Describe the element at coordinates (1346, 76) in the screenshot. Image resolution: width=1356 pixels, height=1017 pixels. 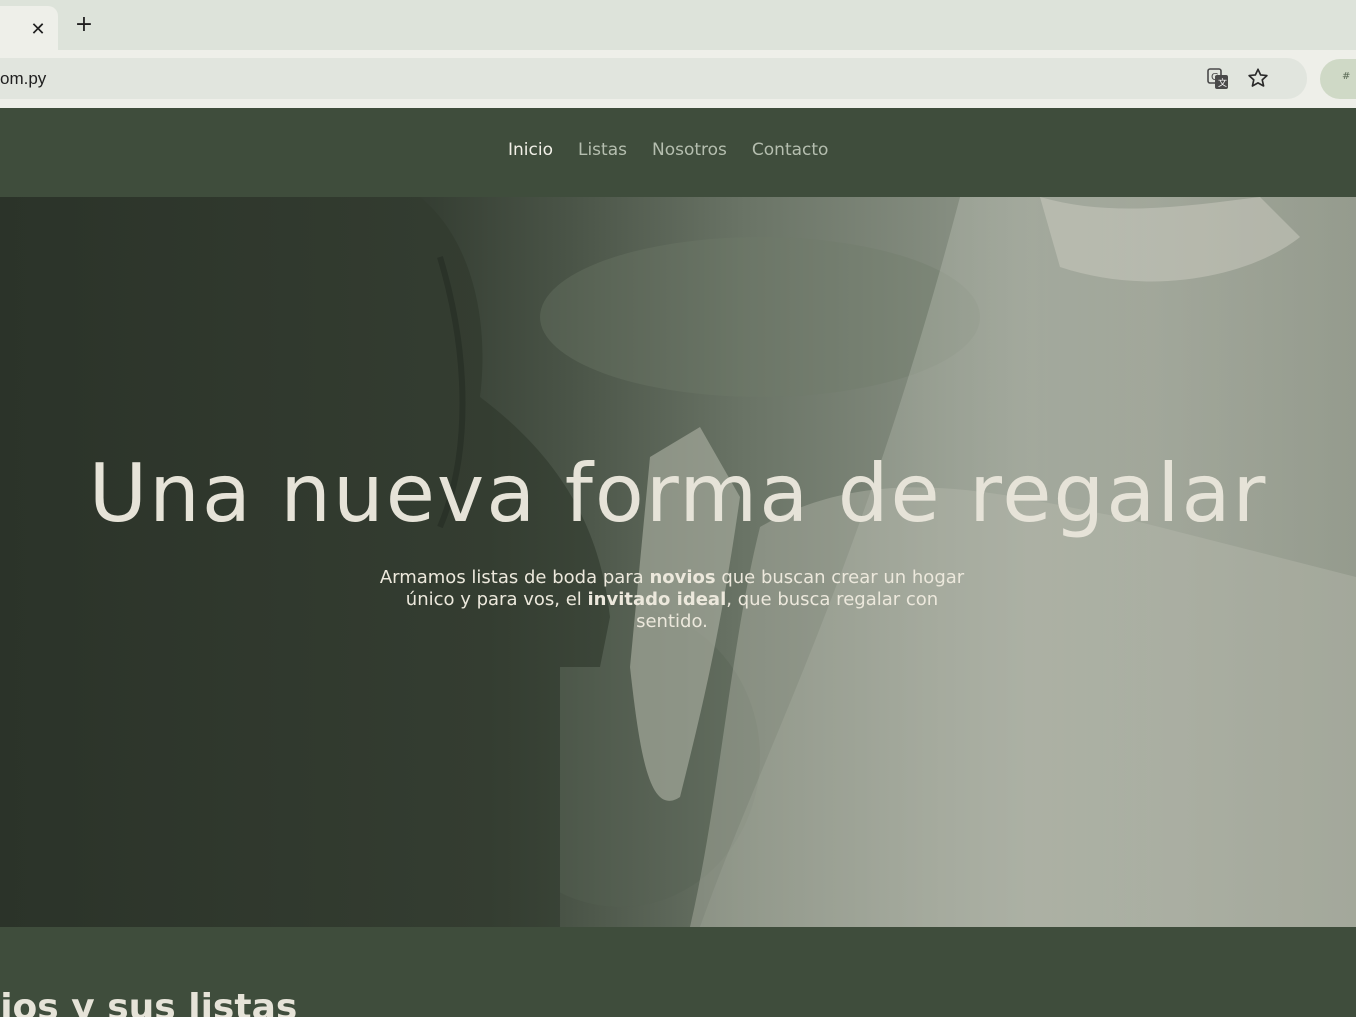
I see `profile-icon: #` at that location.